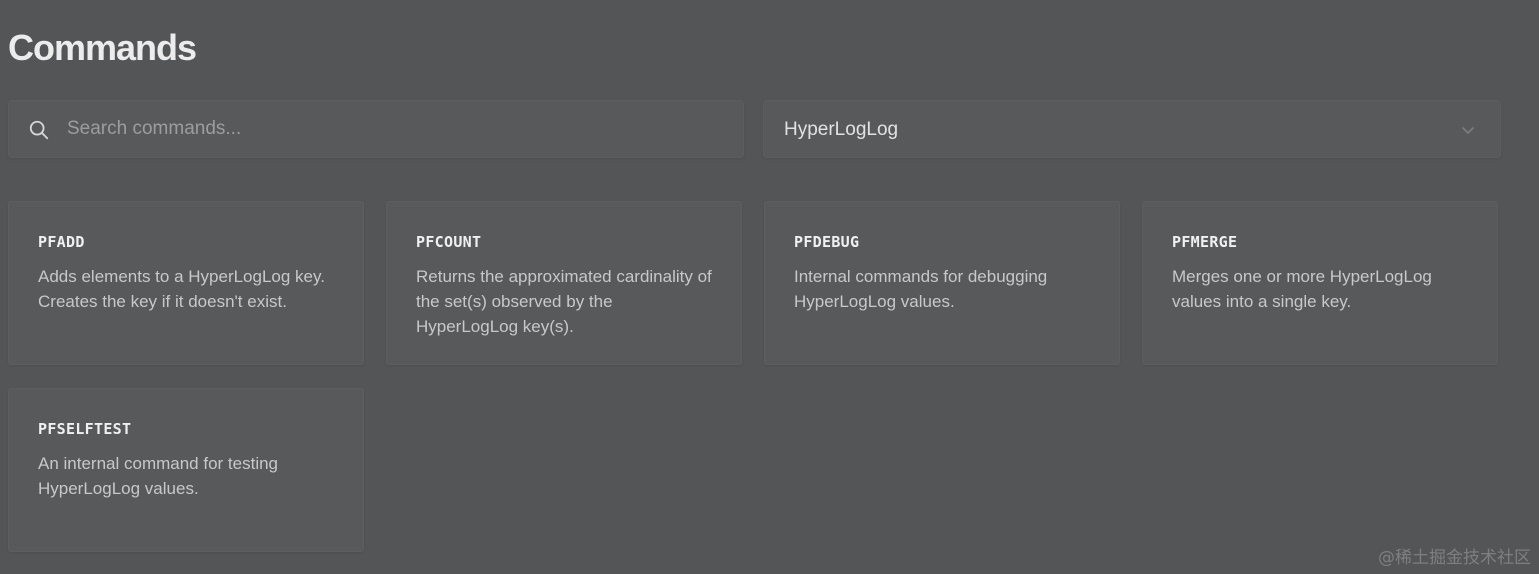 Image resolution: width=1539 pixels, height=574 pixels. Describe the element at coordinates (39, 130) in the screenshot. I see `search-icon` at that location.